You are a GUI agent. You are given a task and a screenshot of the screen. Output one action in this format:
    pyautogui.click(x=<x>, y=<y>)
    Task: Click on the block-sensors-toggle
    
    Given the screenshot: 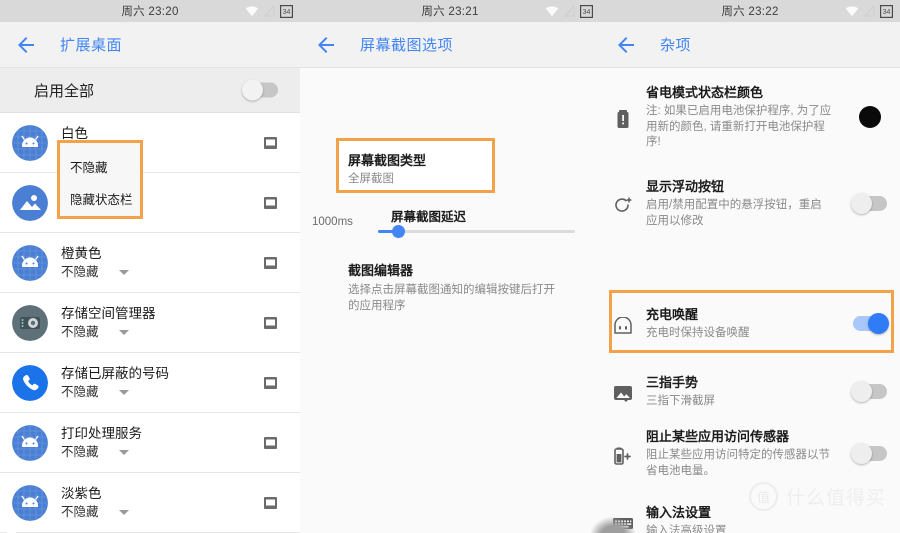 What is the action you would take?
    pyautogui.click(x=869, y=453)
    